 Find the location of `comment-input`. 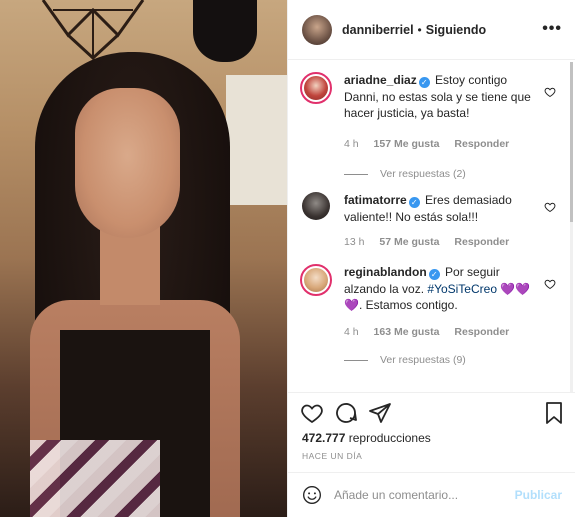

comment-input is located at coordinates (419, 495).